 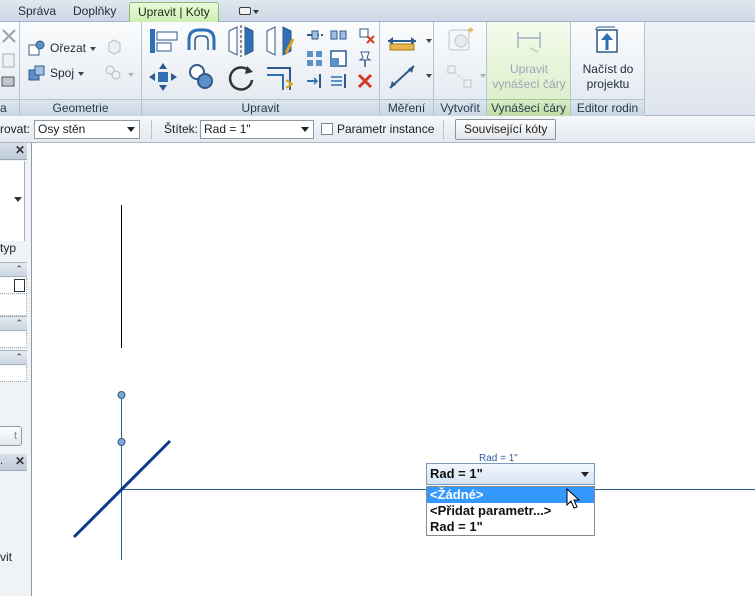 What do you see at coordinates (68, 48) in the screenshot?
I see `cut-label: Ořezat` at bounding box center [68, 48].